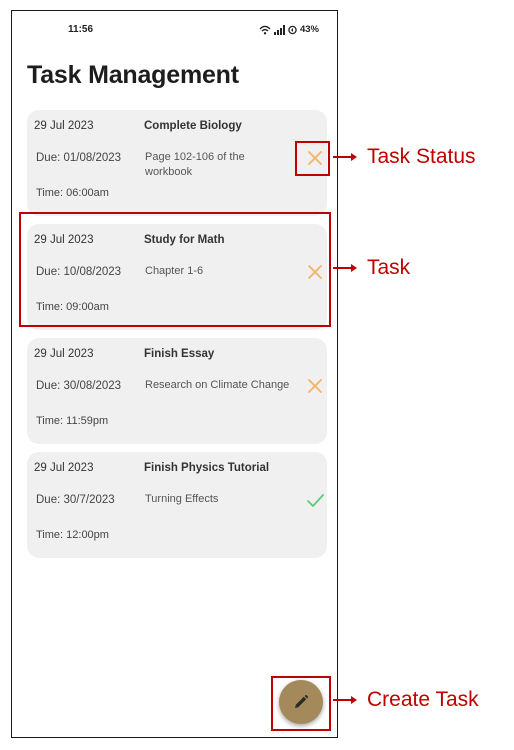  Describe the element at coordinates (207, 468) in the screenshot. I see `task-title: Finish Physics Tutorial` at that location.